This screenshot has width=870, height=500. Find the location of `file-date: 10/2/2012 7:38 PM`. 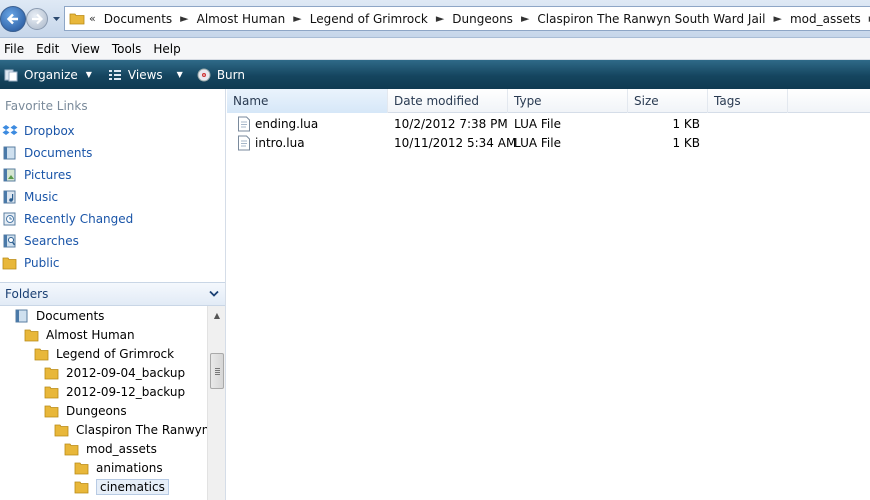

file-date: 10/2/2012 7:38 PM is located at coordinates (451, 123).